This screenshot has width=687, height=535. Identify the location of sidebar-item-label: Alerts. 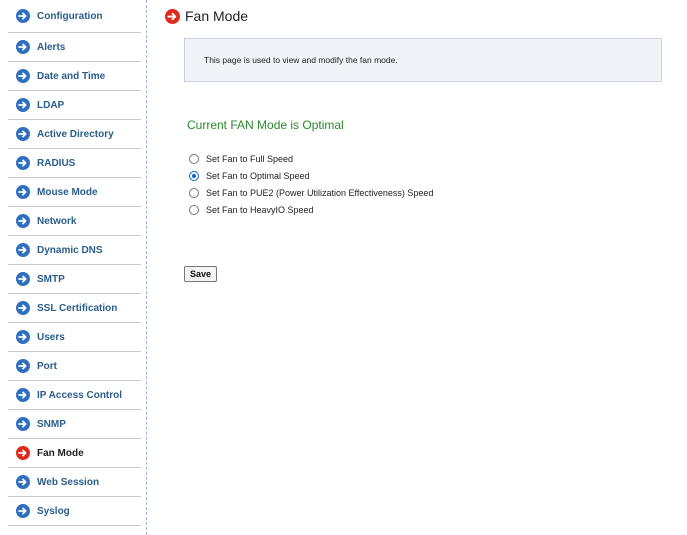
(51, 47).